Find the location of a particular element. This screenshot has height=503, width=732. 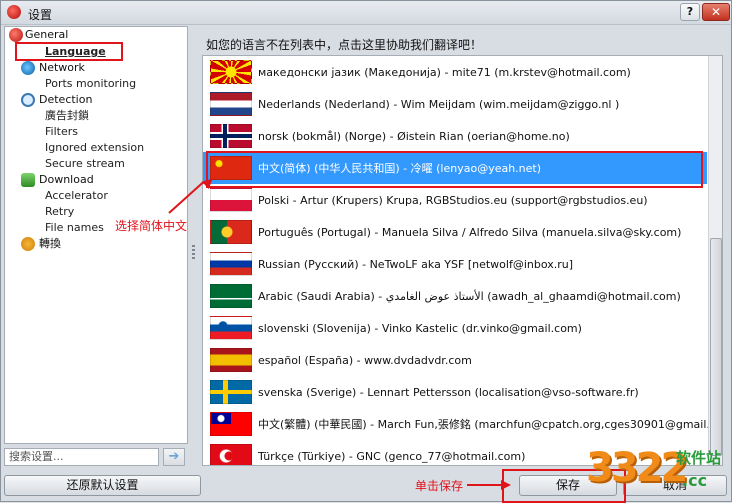

convert-icon is located at coordinates (28, 244).